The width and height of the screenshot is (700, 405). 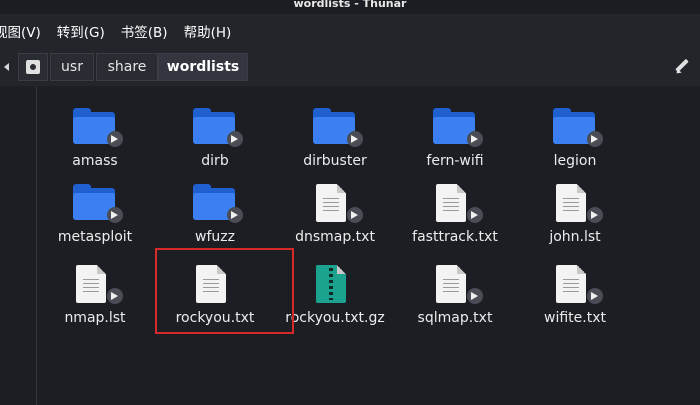 I want to click on file-item-dirbuster: dirbuster, so click(x=335, y=136).